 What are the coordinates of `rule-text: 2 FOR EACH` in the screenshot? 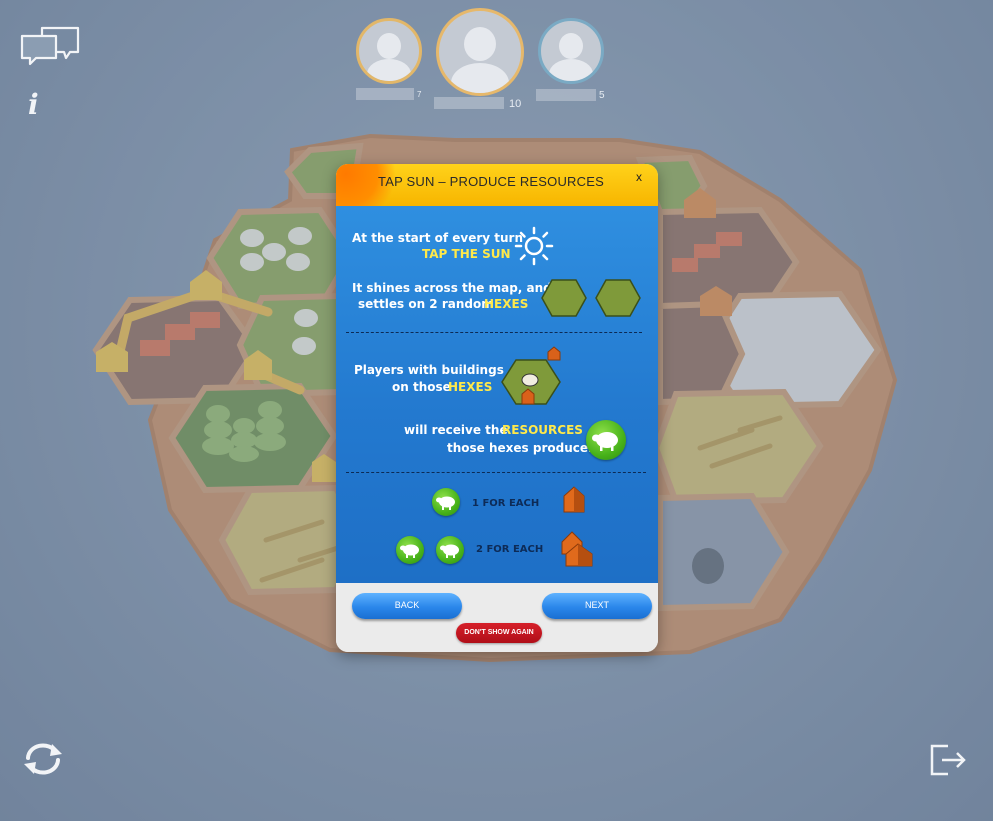 It's located at (510, 549).